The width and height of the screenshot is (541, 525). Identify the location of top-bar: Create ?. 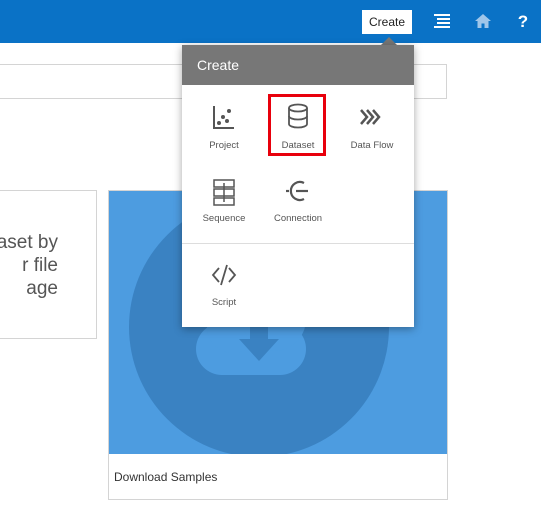
(270, 21).